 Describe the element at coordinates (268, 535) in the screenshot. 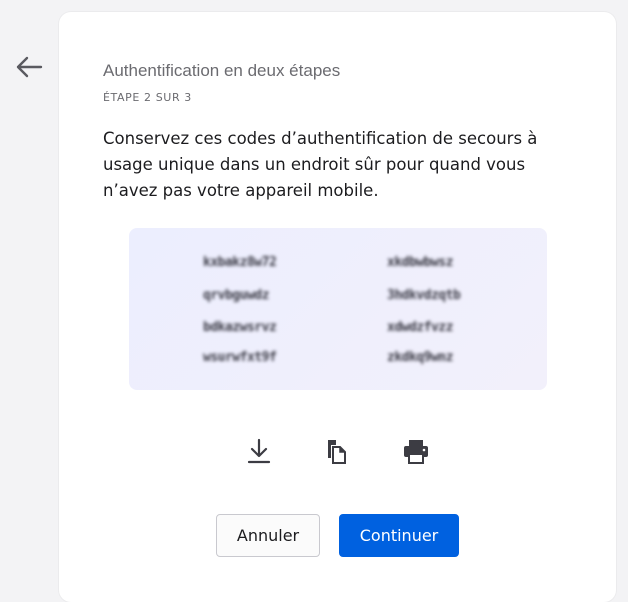

I see `cancel-button: Annuler` at that location.